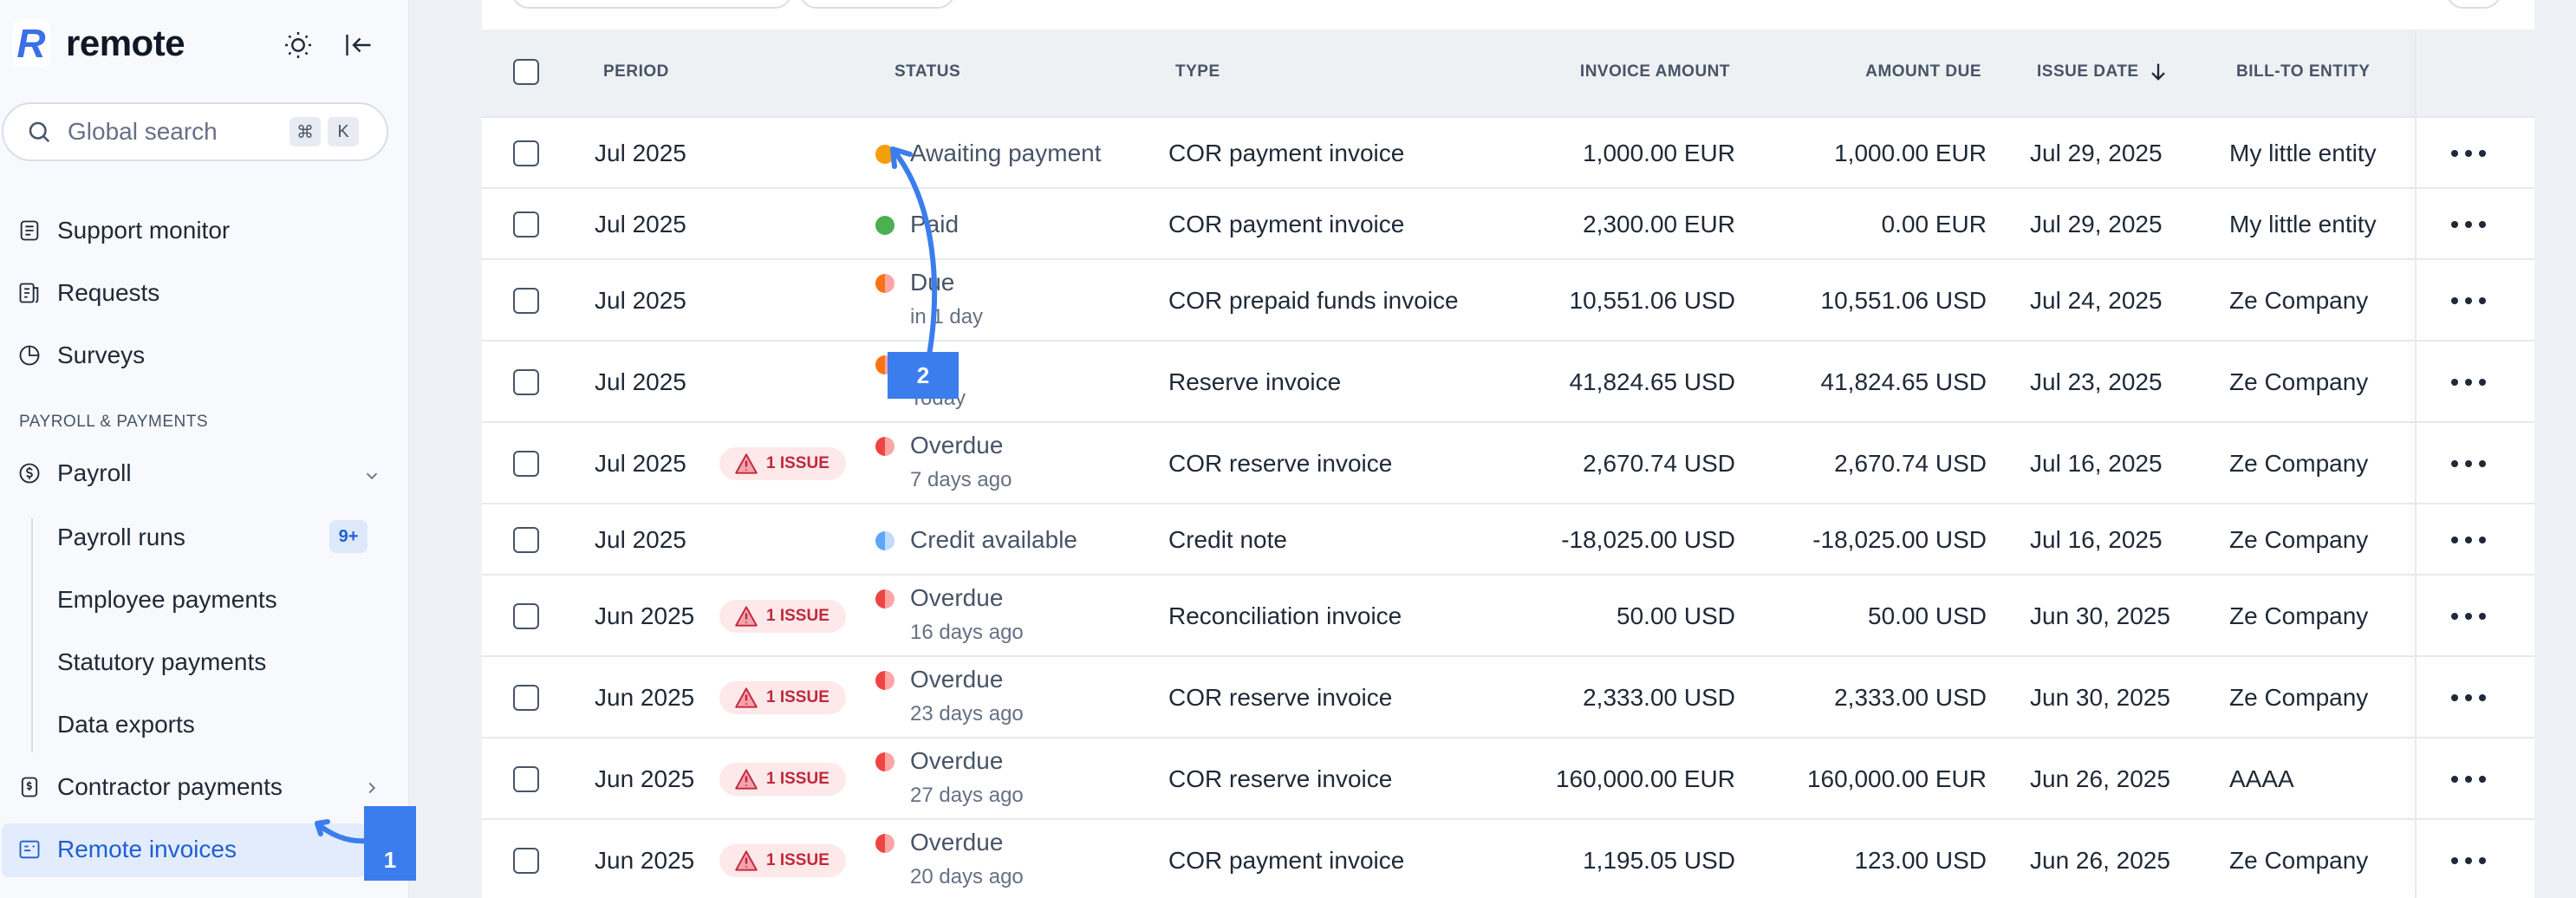 Image resolution: width=2576 pixels, height=898 pixels. Describe the element at coordinates (98, 43) in the screenshot. I see `logo: R remote` at that location.